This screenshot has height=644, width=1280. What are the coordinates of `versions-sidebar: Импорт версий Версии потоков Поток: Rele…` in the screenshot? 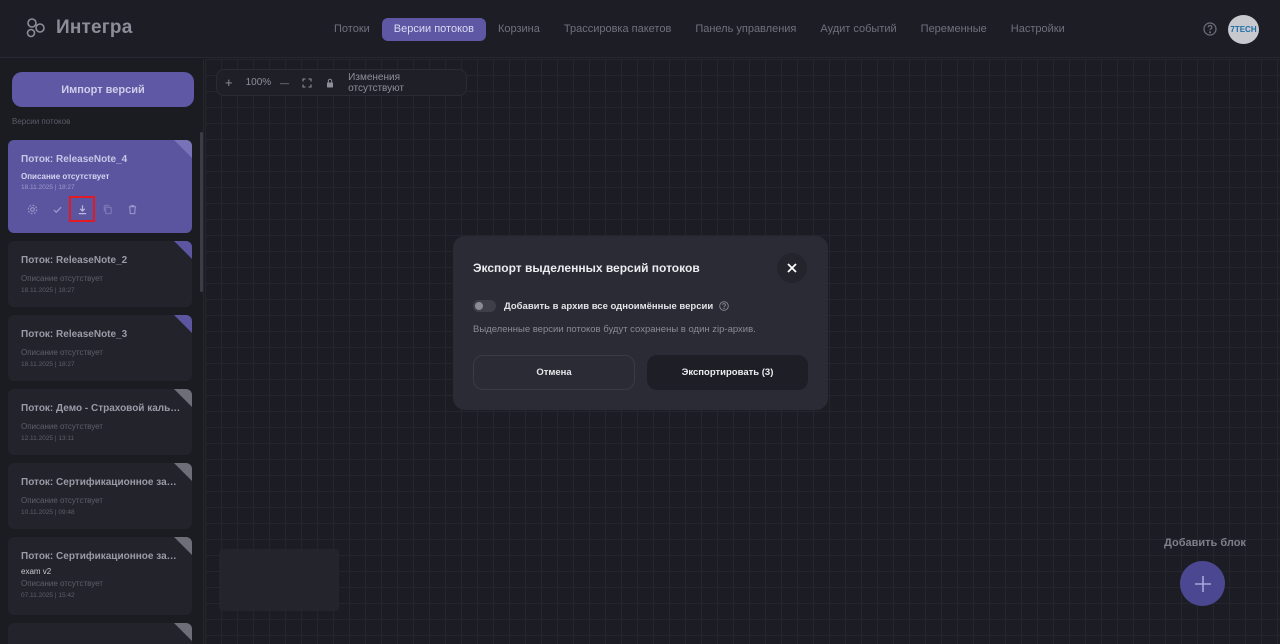 It's located at (102, 351).